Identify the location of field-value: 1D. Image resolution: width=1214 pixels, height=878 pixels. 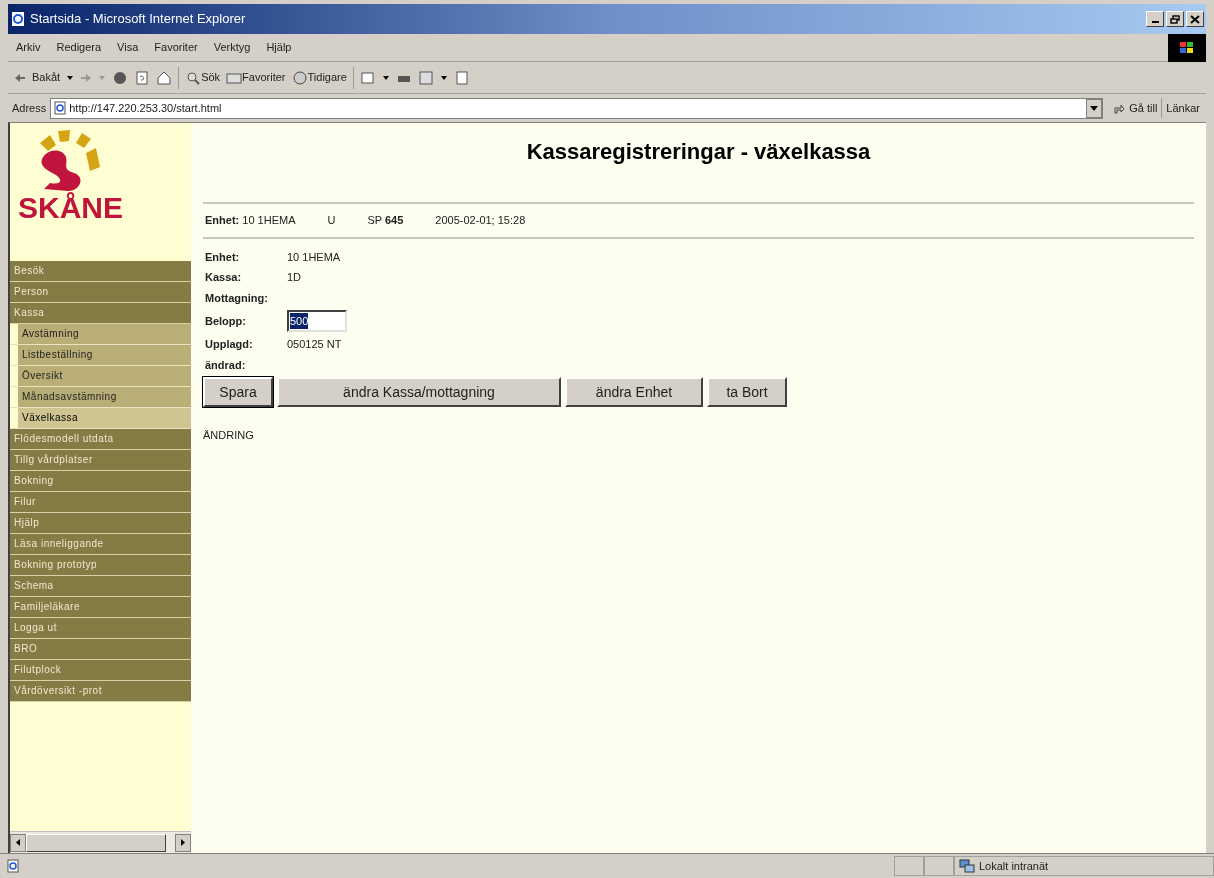
(294, 277).